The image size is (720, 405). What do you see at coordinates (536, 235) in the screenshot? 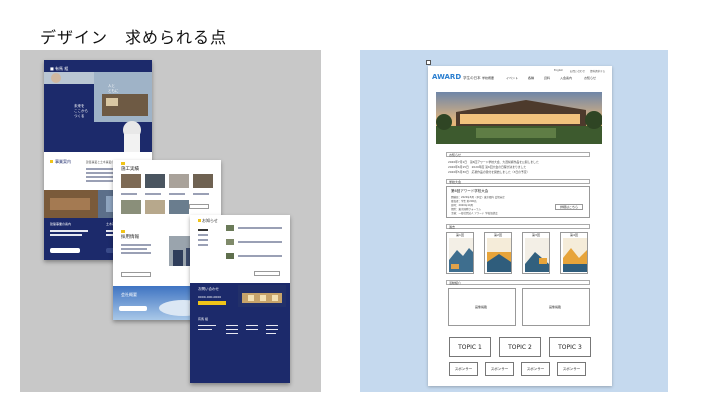
I see `poster-label: 第3回` at bounding box center [536, 235].